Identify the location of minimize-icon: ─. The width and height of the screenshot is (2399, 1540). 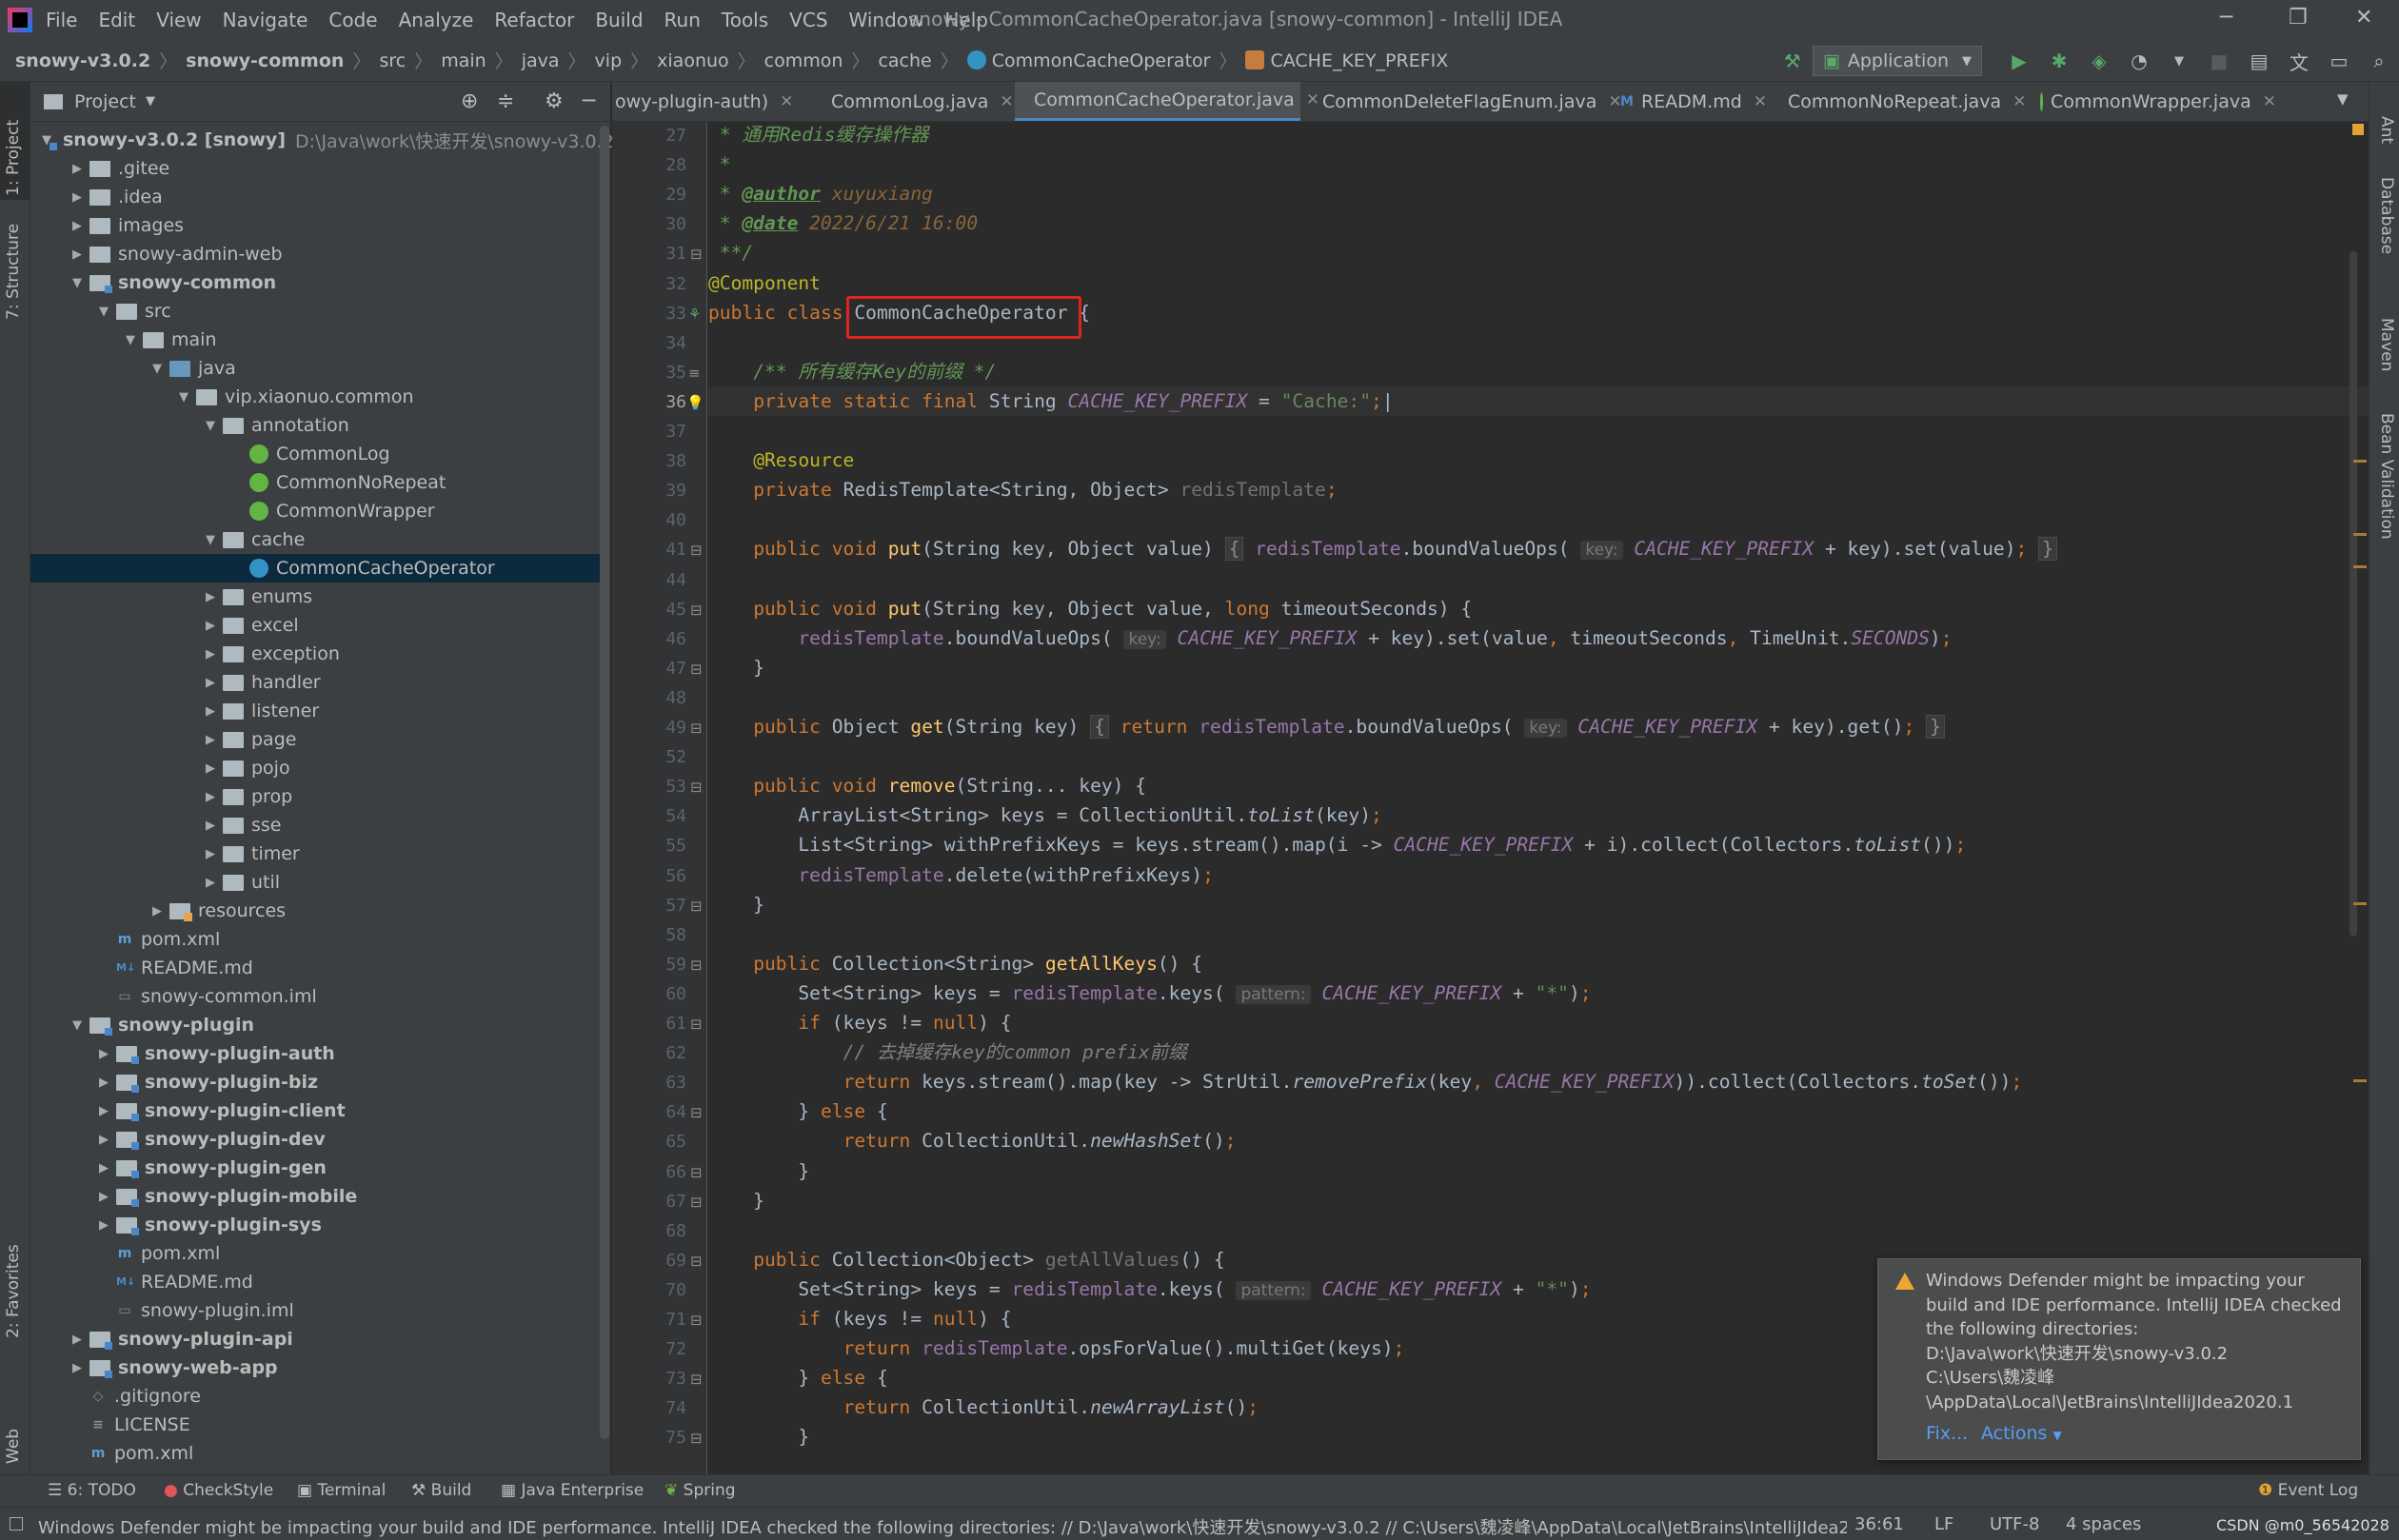
(2226, 18).